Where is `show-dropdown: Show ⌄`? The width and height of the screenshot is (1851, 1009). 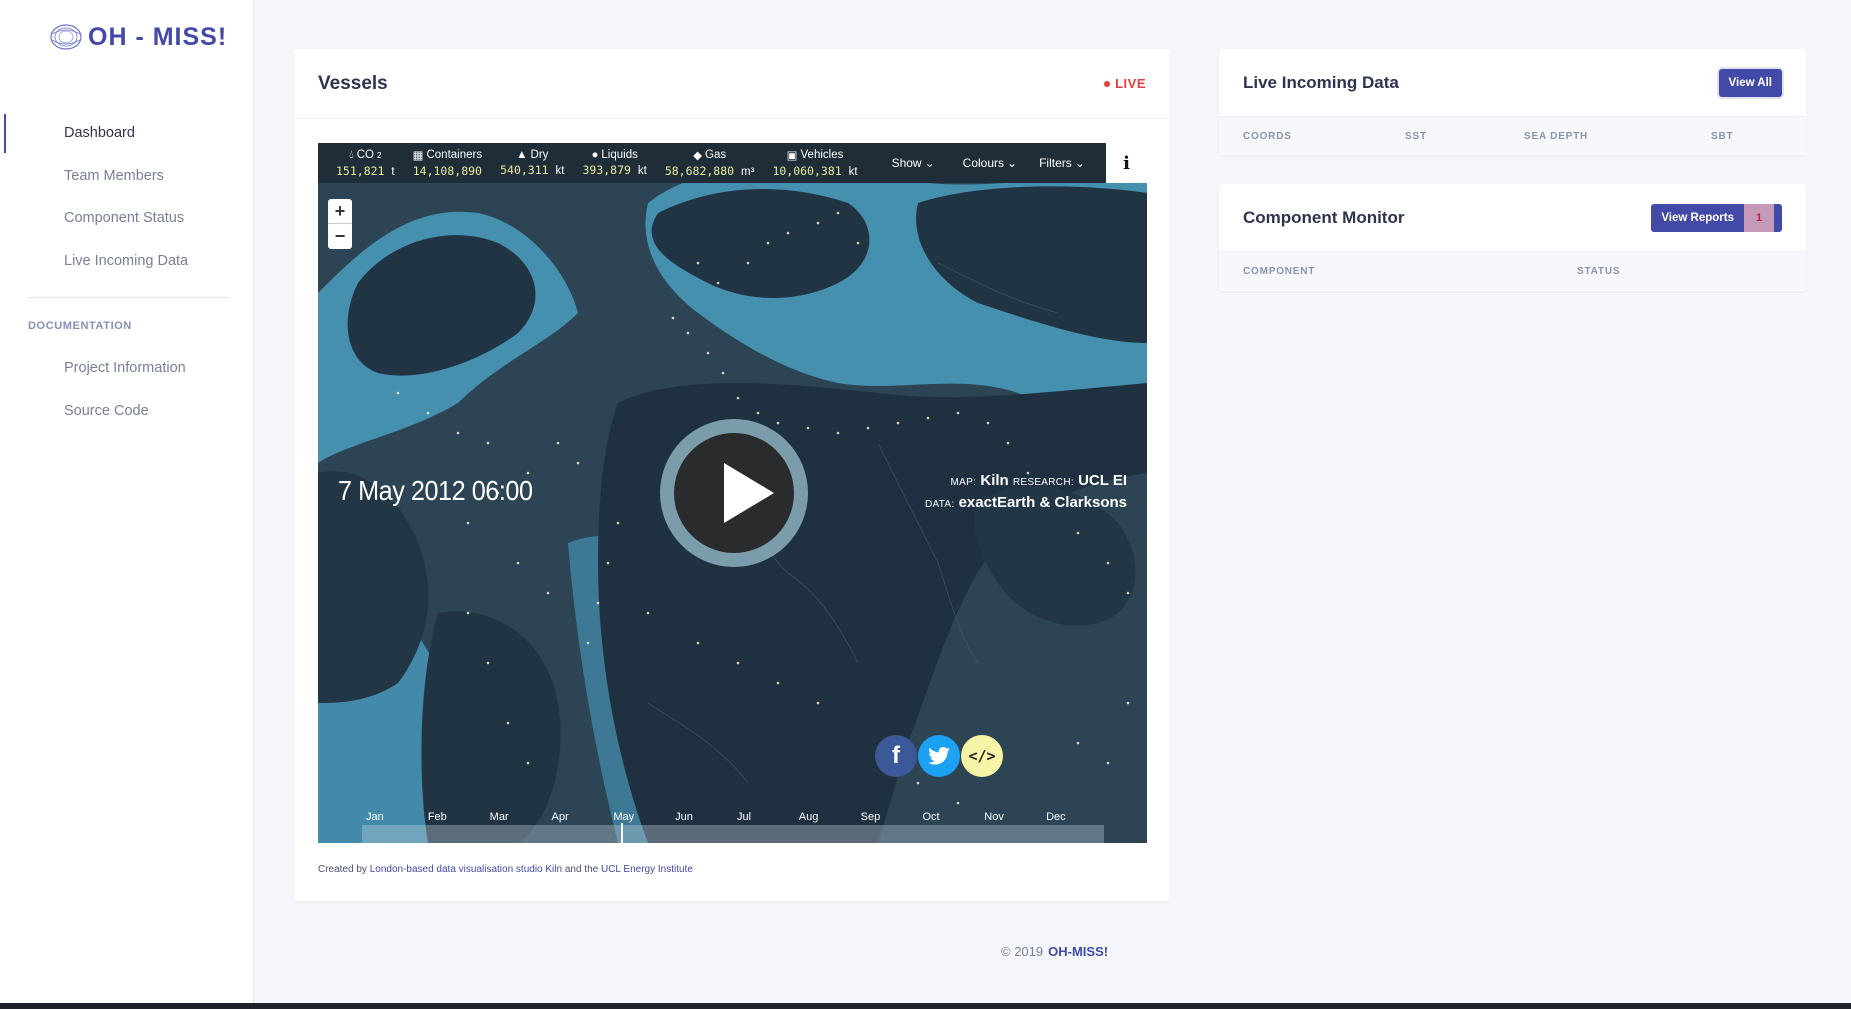
show-dropdown: Show ⌄ is located at coordinates (913, 163).